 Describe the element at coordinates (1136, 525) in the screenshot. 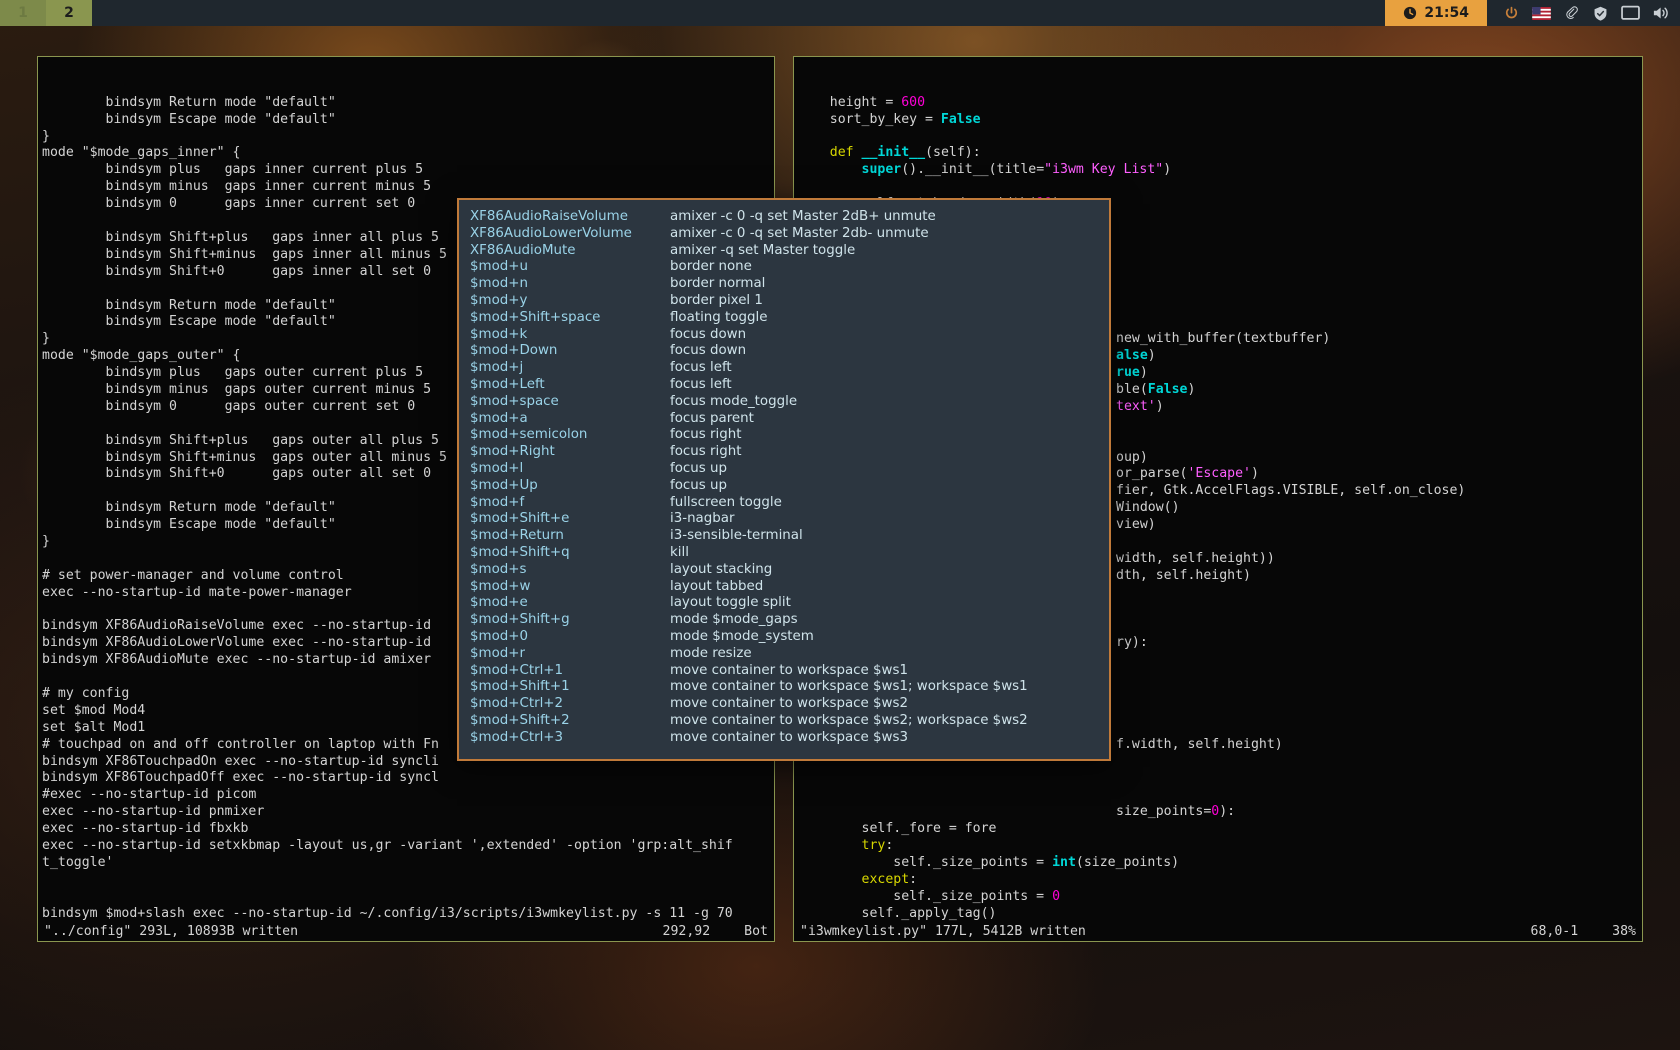

I see `code-token: view)` at that location.